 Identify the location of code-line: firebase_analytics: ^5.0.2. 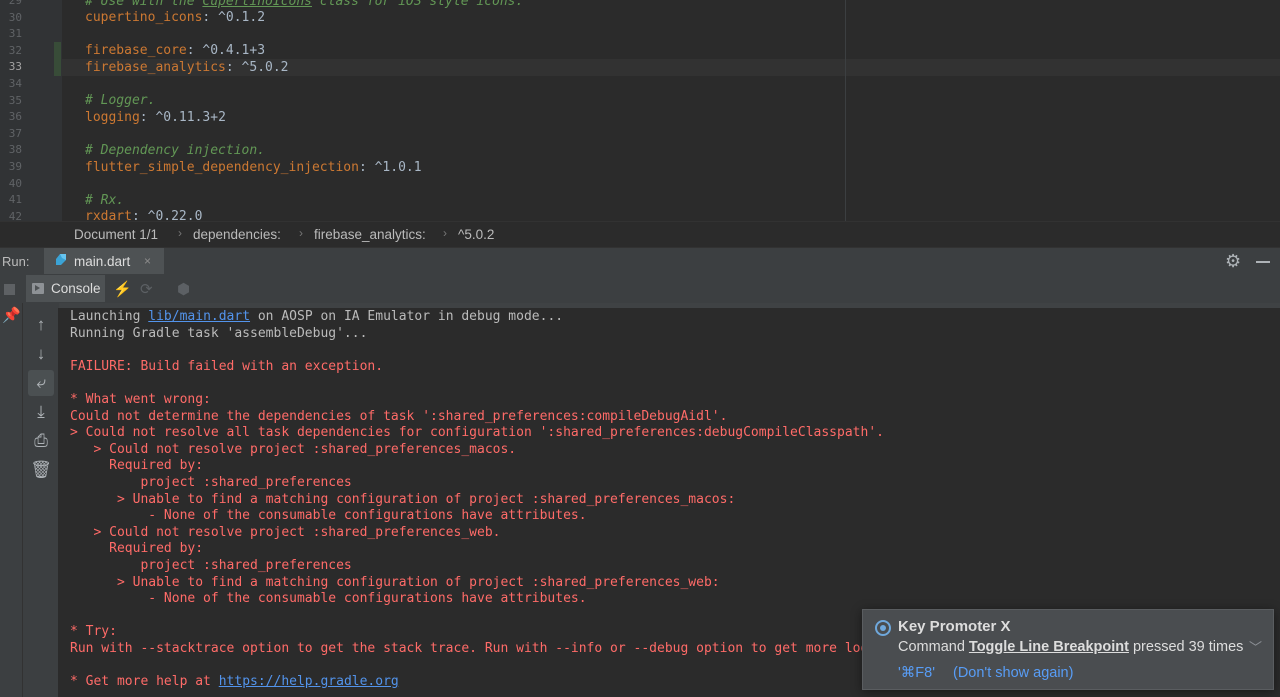
(187, 67).